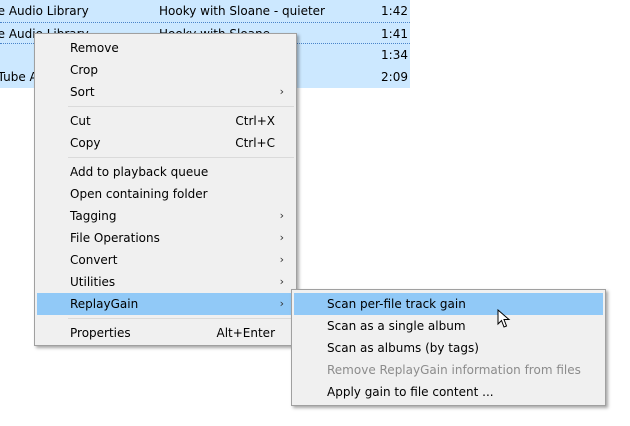 The height and width of the screenshot is (426, 630). I want to click on menu-item-label: Remove ReplayGain information from files, so click(454, 370).